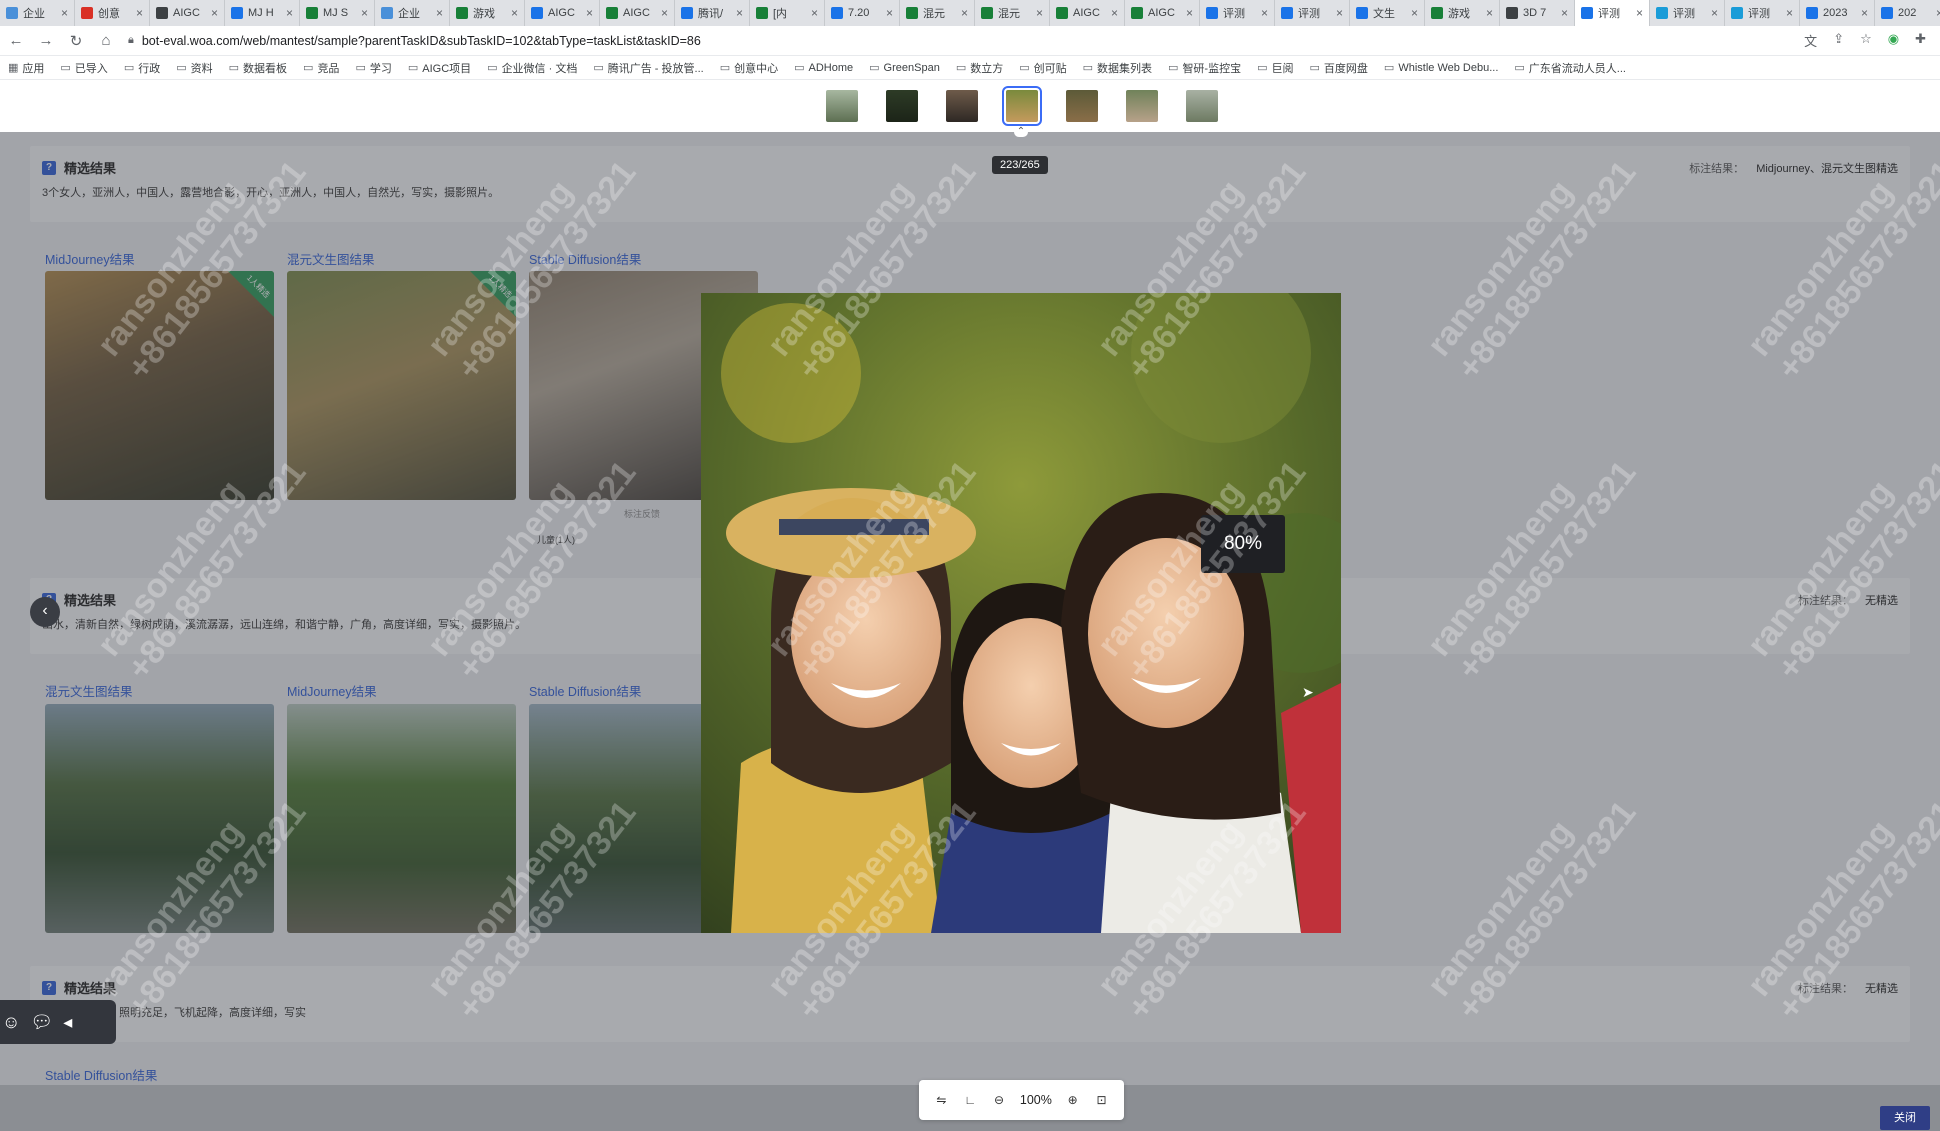 The width and height of the screenshot is (1940, 1131). What do you see at coordinates (26, 68) in the screenshot?
I see `bookmark-item: ▦ 应用` at bounding box center [26, 68].